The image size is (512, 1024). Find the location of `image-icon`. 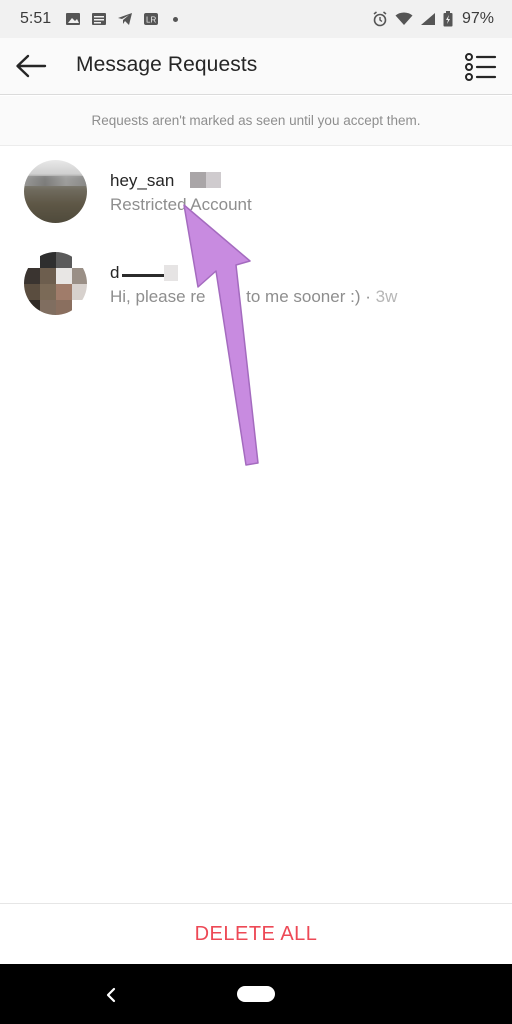

image-icon is located at coordinates (73, 19).